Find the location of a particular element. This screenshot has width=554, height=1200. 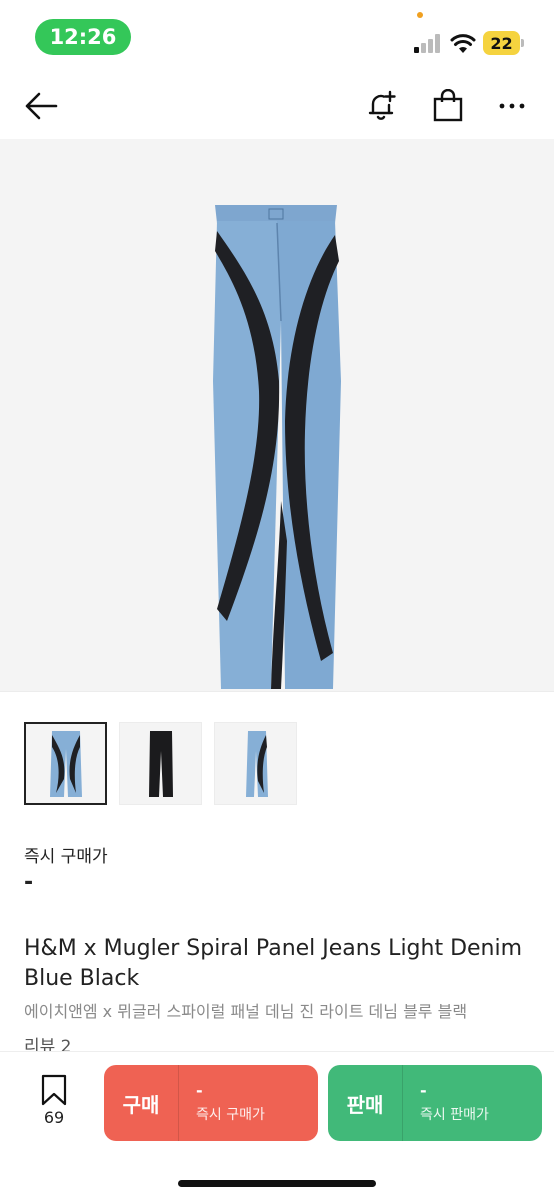

jeans-spiral-side-image is located at coordinates (256, 763).